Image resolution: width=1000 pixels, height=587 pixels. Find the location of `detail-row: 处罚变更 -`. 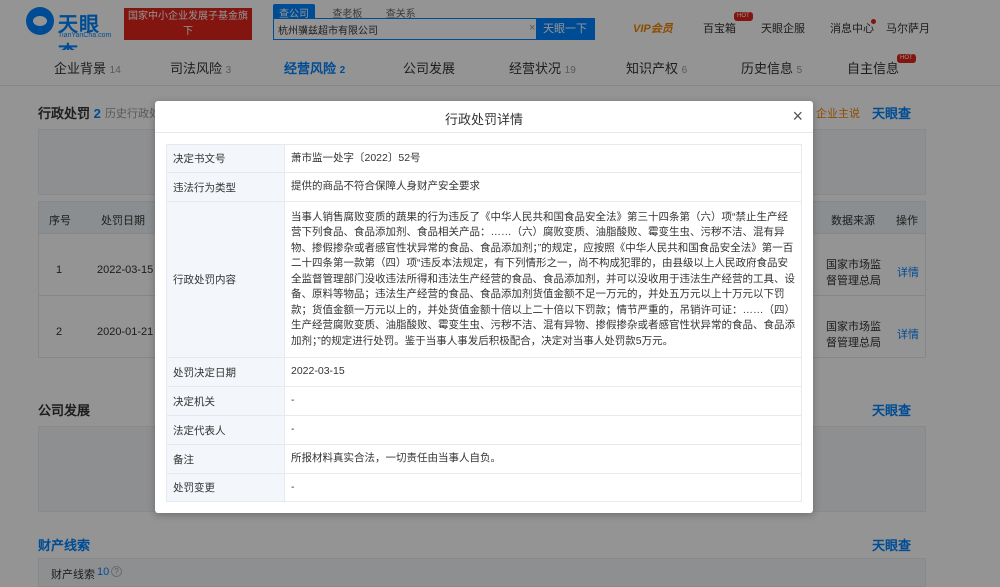

detail-row: 处罚变更 - is located at coordinates (484, 487).